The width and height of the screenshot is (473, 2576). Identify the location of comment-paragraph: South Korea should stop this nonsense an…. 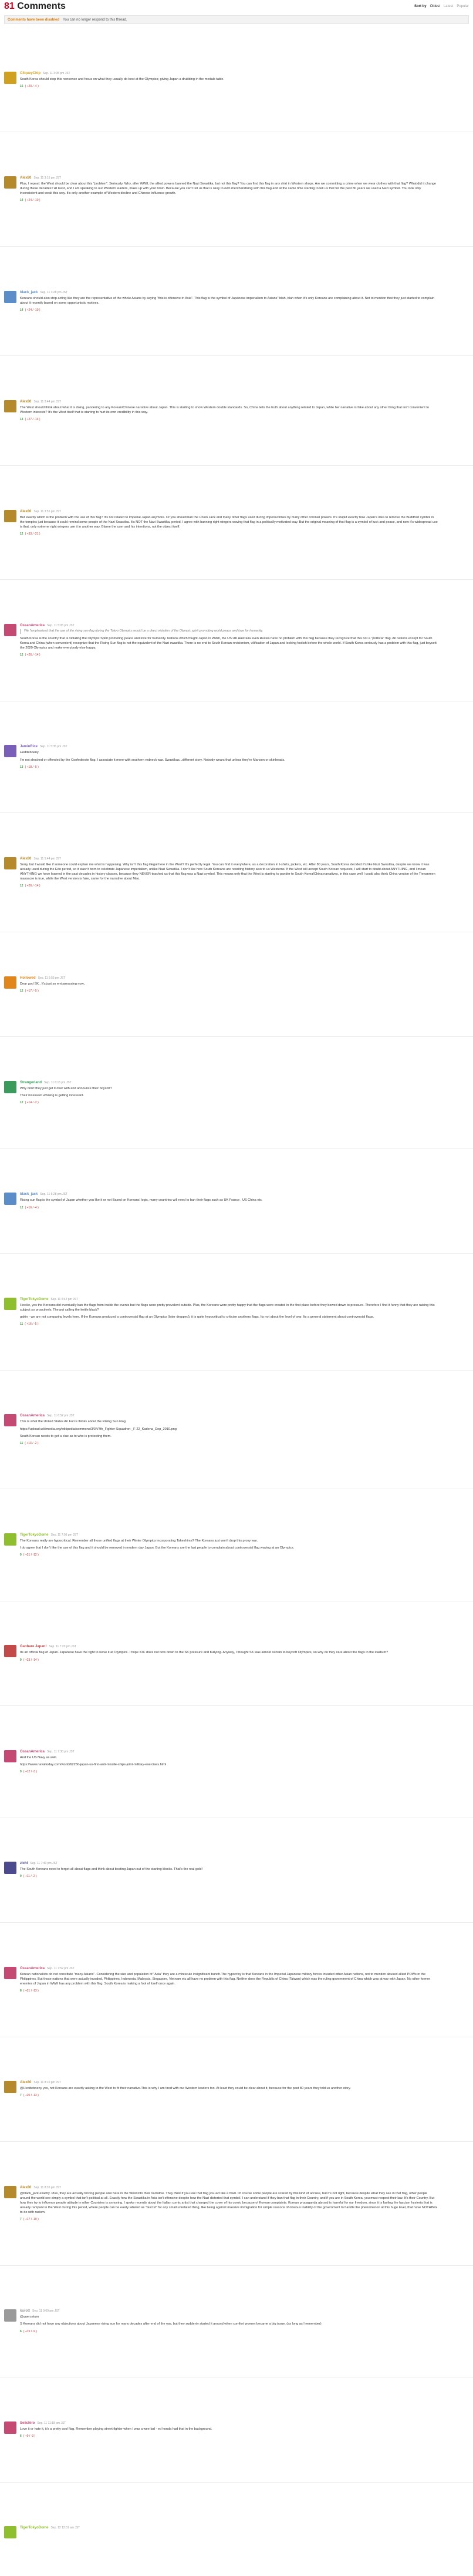
(122, 79).